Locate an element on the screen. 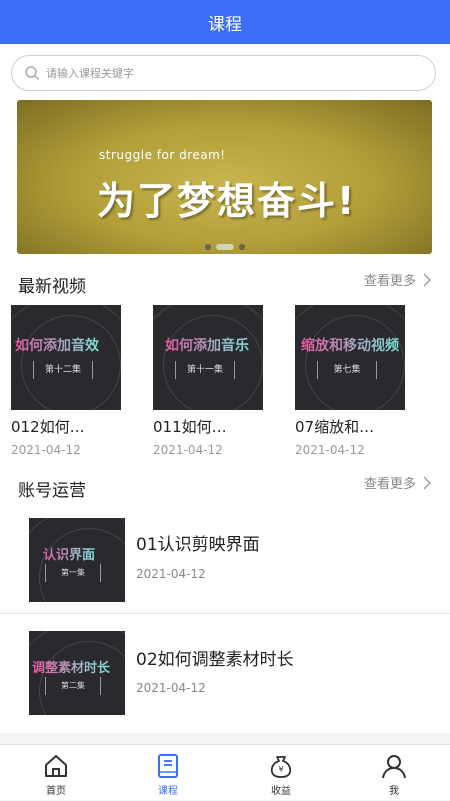 This screenshot has width=450, height=801. section-title: 账号运营 is located at coordinates (52, 491).